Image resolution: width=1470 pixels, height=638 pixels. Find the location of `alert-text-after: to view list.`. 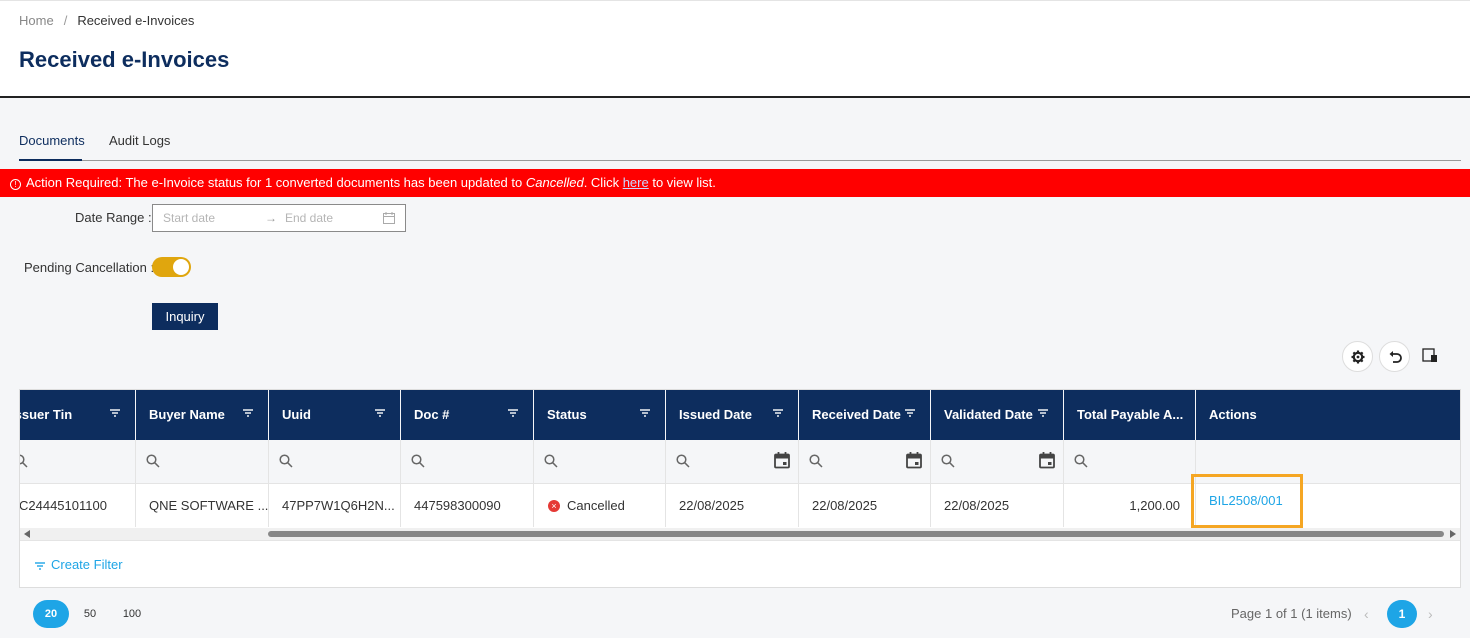

alert-text-after: to view list. is located at coordinates (682, 182).